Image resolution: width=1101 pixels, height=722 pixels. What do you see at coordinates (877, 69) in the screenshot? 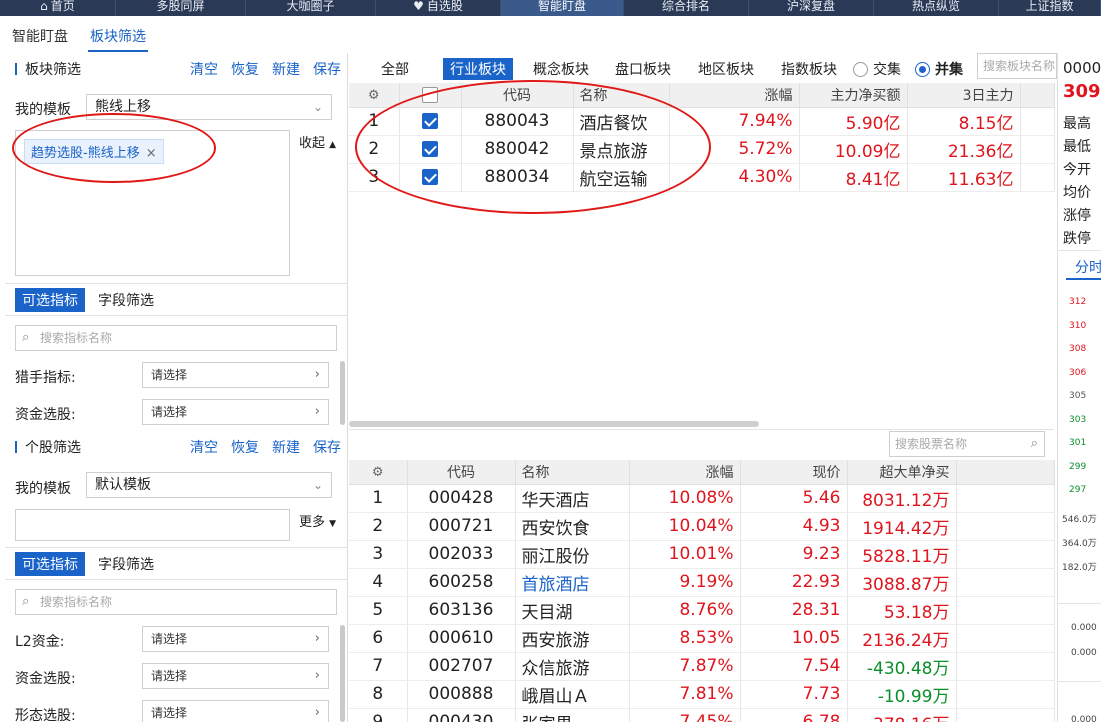
I see `intersection-radio: 交集` at bounding box center [877, 69].